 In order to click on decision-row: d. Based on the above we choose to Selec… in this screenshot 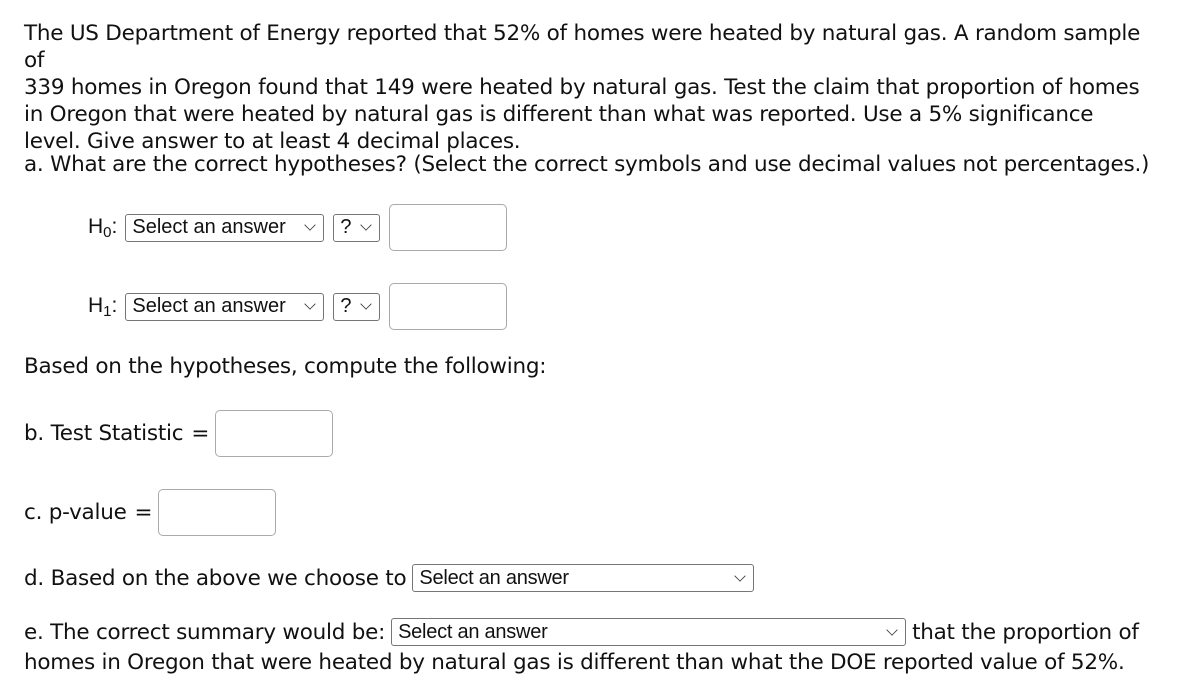, I will do `click(389, 578)`.